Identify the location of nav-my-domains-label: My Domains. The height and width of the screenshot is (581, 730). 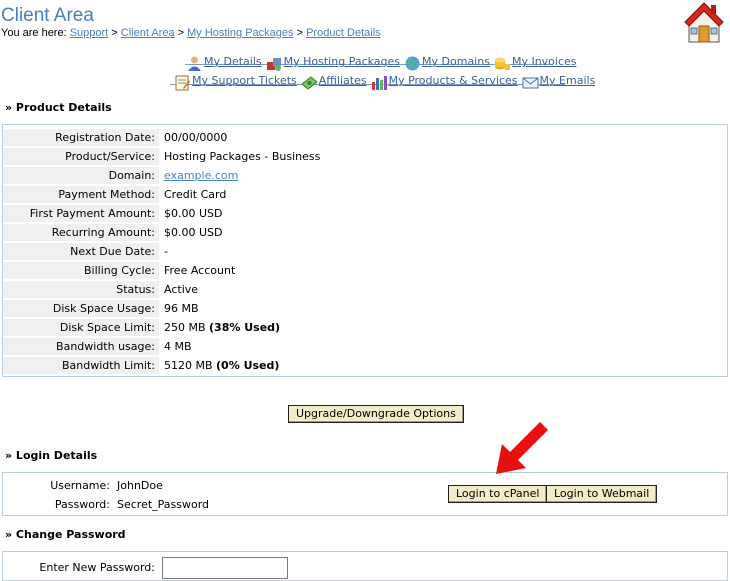
(456, 61).